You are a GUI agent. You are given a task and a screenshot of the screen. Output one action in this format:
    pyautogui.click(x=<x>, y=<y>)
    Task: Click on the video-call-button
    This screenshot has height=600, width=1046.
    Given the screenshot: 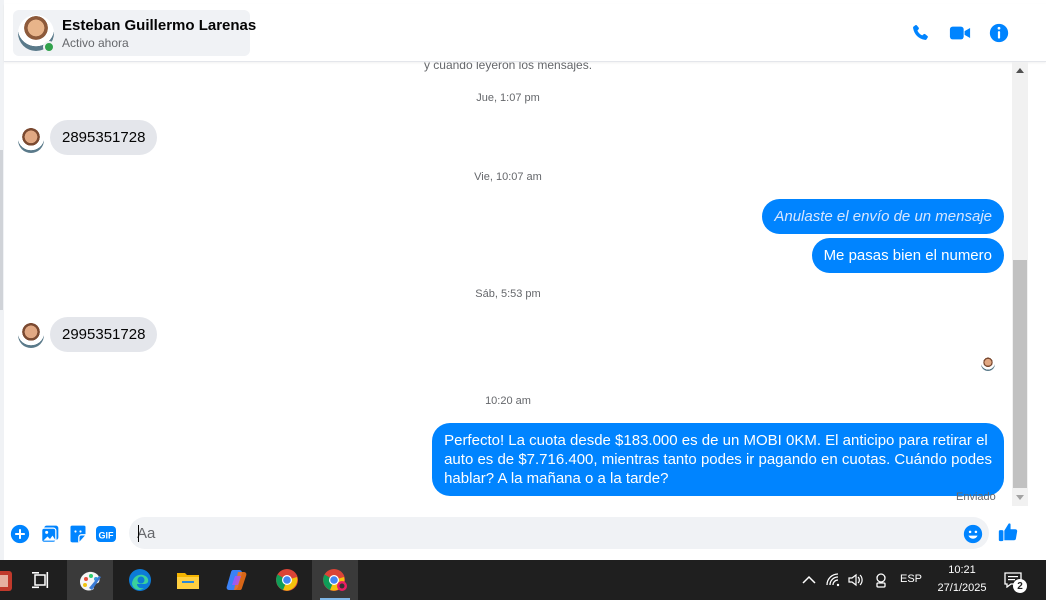 What is the action you would take?
    pyautogui.click(x=960, y=33)
    